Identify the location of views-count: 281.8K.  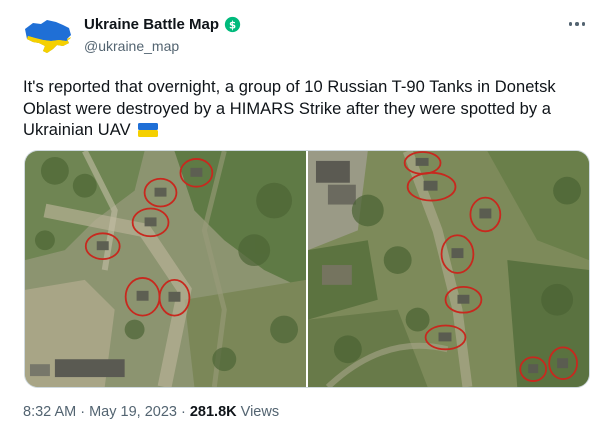
(213, 412).